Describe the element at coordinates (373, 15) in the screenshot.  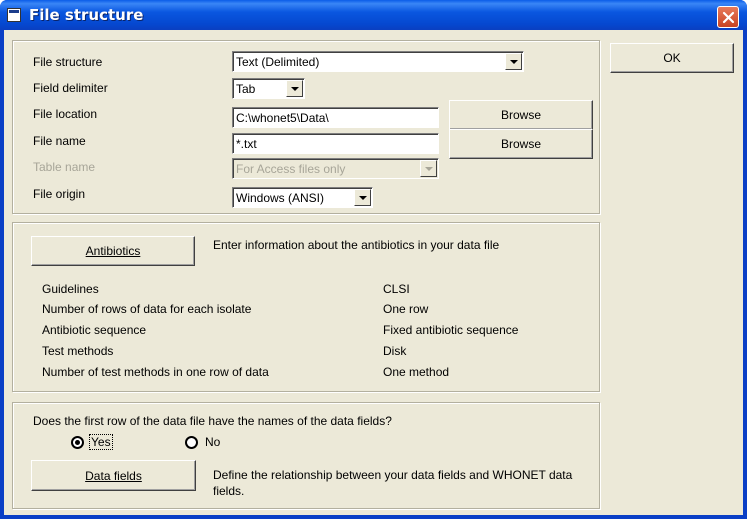
I see `title-bar: File structure` at that location.